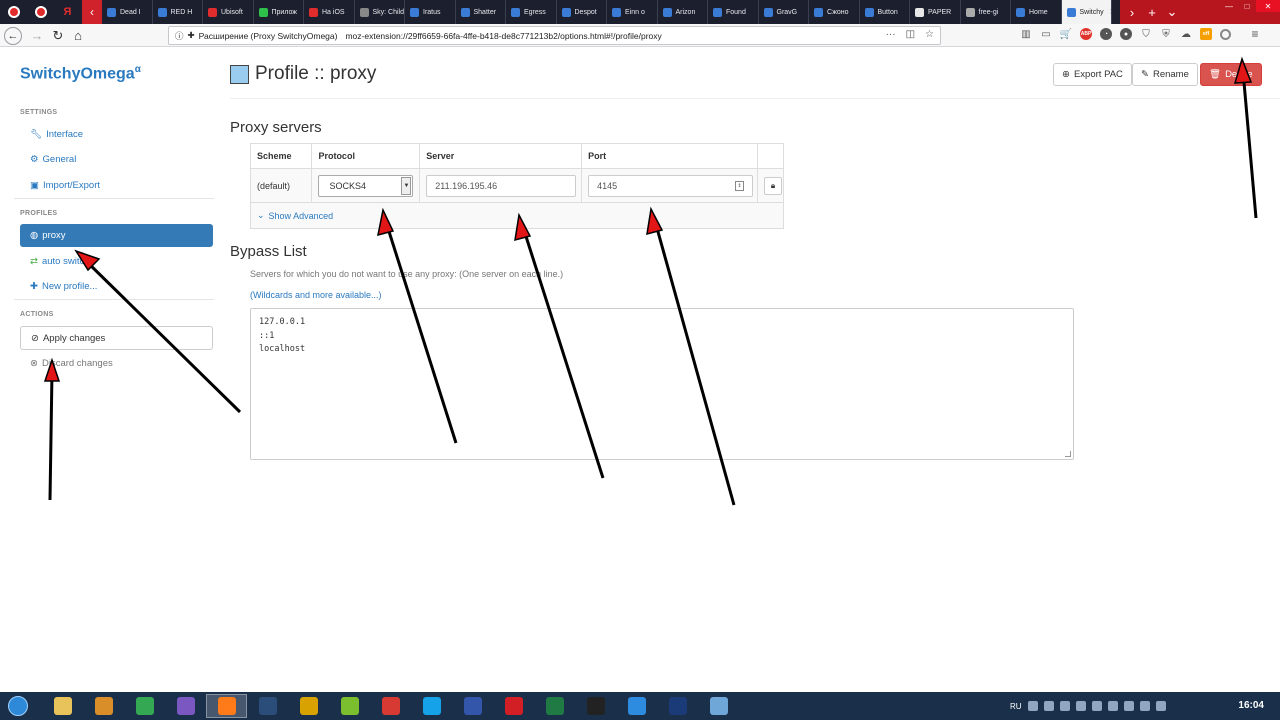 The height and width of the screenshot is (720, 1280). Describe the element at coordinates (1231, 74) in the screenshot. I see `delete-button: 🗑︎ Delete` at that location.